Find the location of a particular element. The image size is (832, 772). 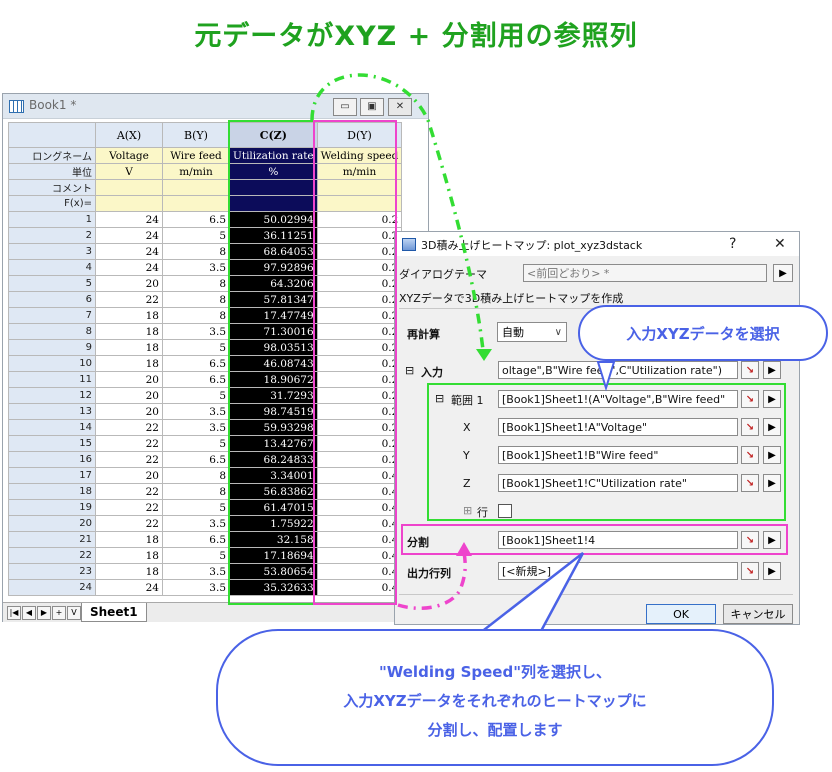

callout-top-tail is located at coordinates (606, 376).